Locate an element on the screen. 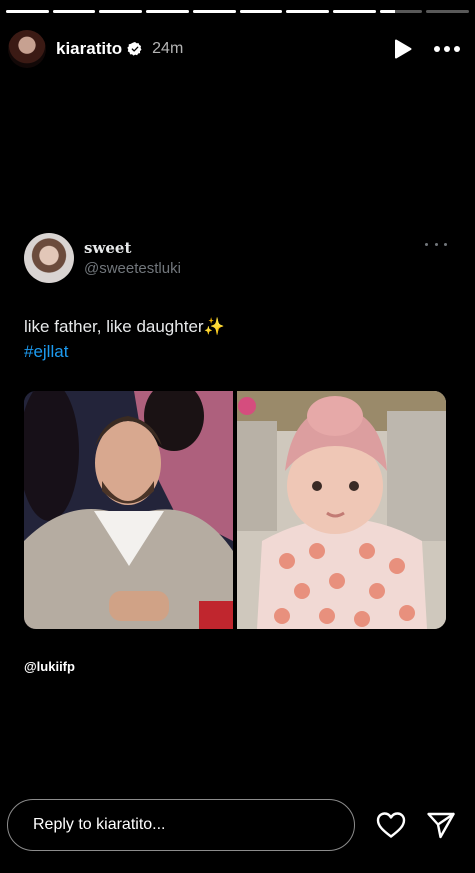  like-button is located at coordinates (391, 825).